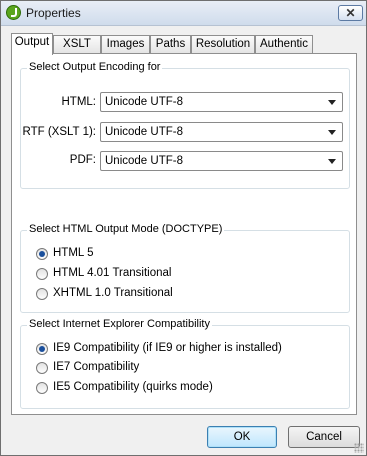  I want to click on html-encoding-label: HTML:, so click(79, 102).